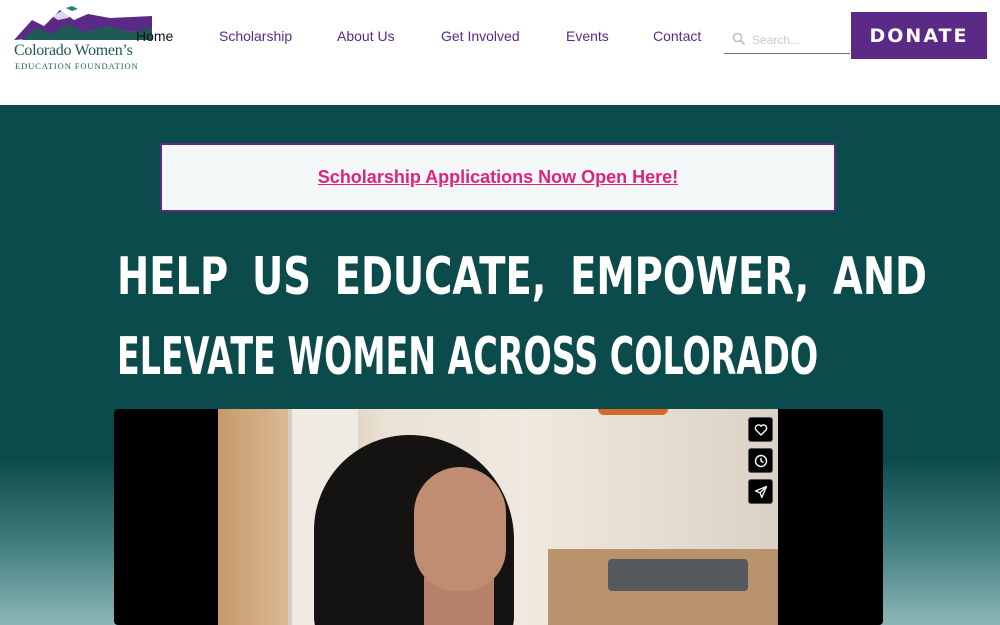 The height and width of the screenshot is (625, 1000). I want to click on share-icon, so click(760, 491).